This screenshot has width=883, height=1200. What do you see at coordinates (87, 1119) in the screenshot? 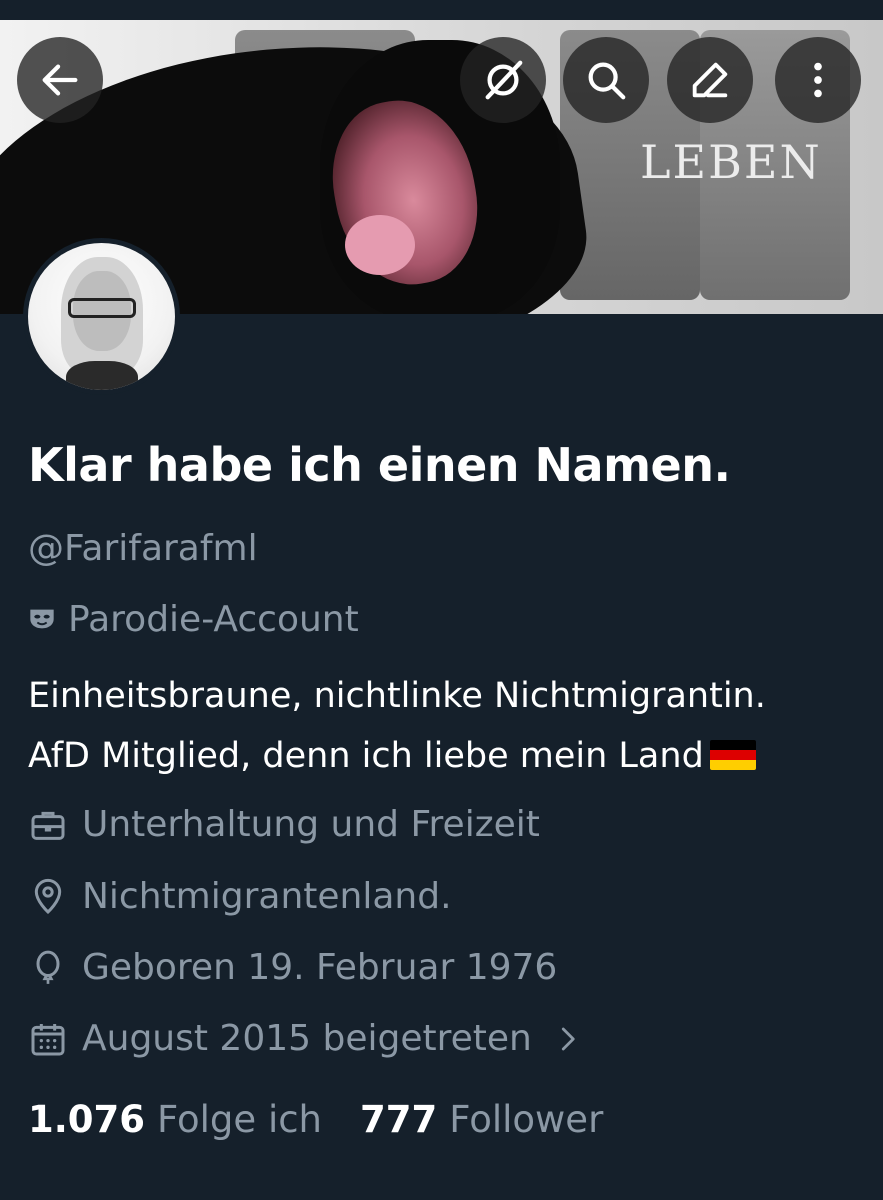
I see `following-count: 1.076` at bounding box center [87, 1119].